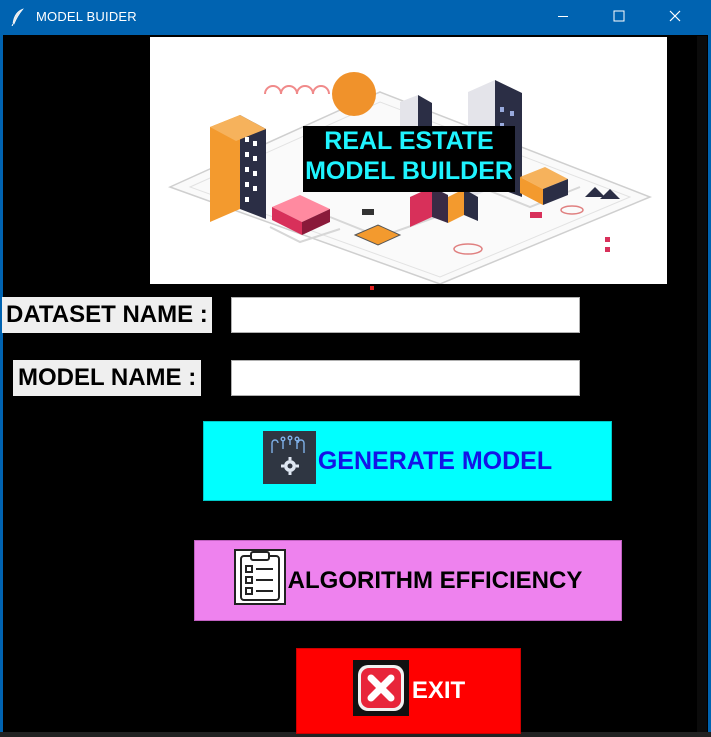 The image size is (711, 737). I want to click on close-button, so click(675, 17).